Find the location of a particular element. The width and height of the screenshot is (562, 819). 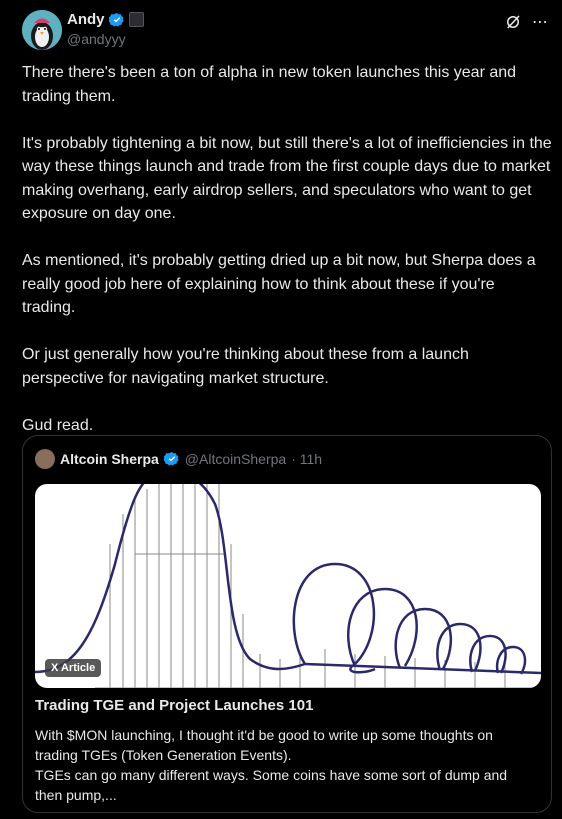

avatar is located at coordinates (42, 30).